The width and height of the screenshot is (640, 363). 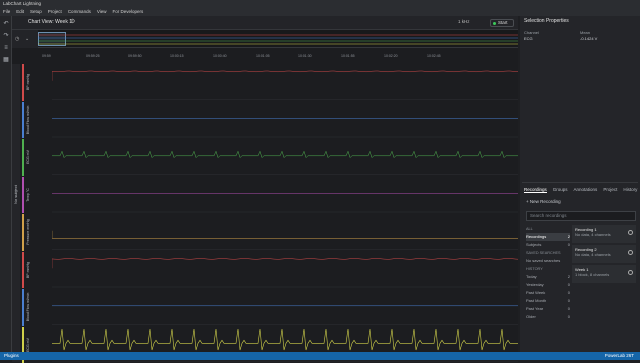 What do you see at coordinates (464, 21) in the screenshot?
I see `sample-rate-select: 1 kHz` at bounding box center [464, 21].